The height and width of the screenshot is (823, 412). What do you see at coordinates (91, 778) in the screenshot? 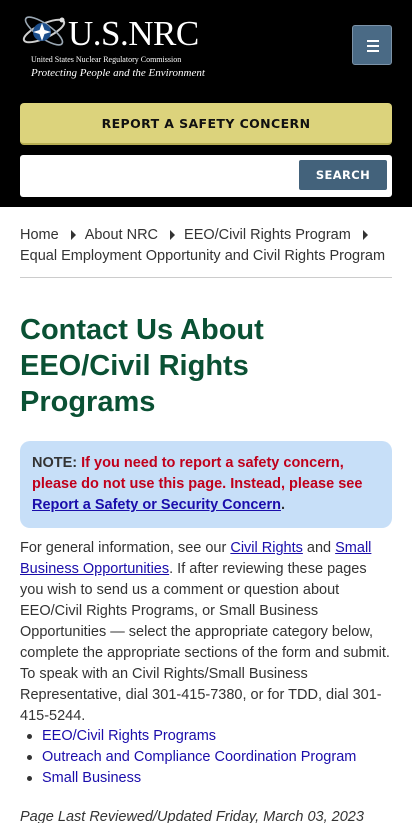
I see `small-business-link: Small Business` at bounding box center [91, 778].